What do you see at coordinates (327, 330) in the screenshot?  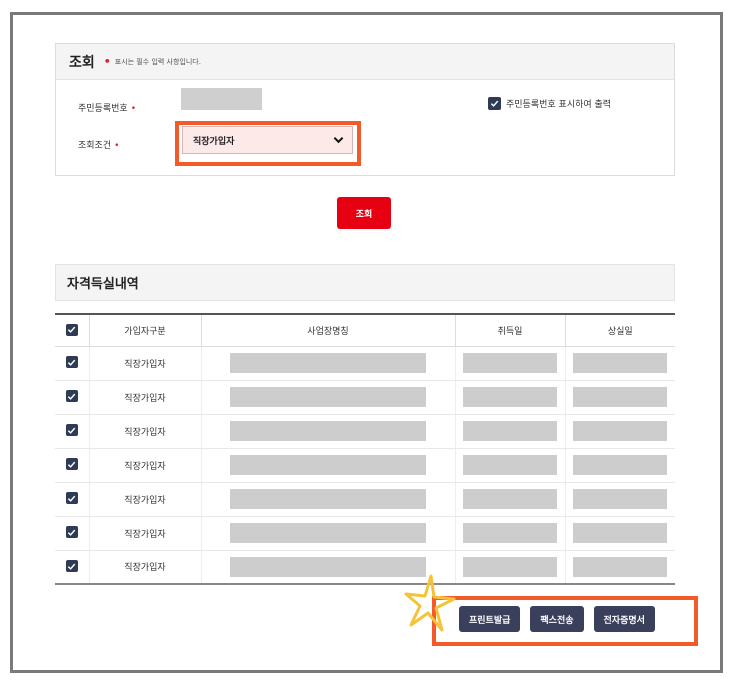 I see `col-header-workplace: 사업장명칭` at bounding box center [327, 330].